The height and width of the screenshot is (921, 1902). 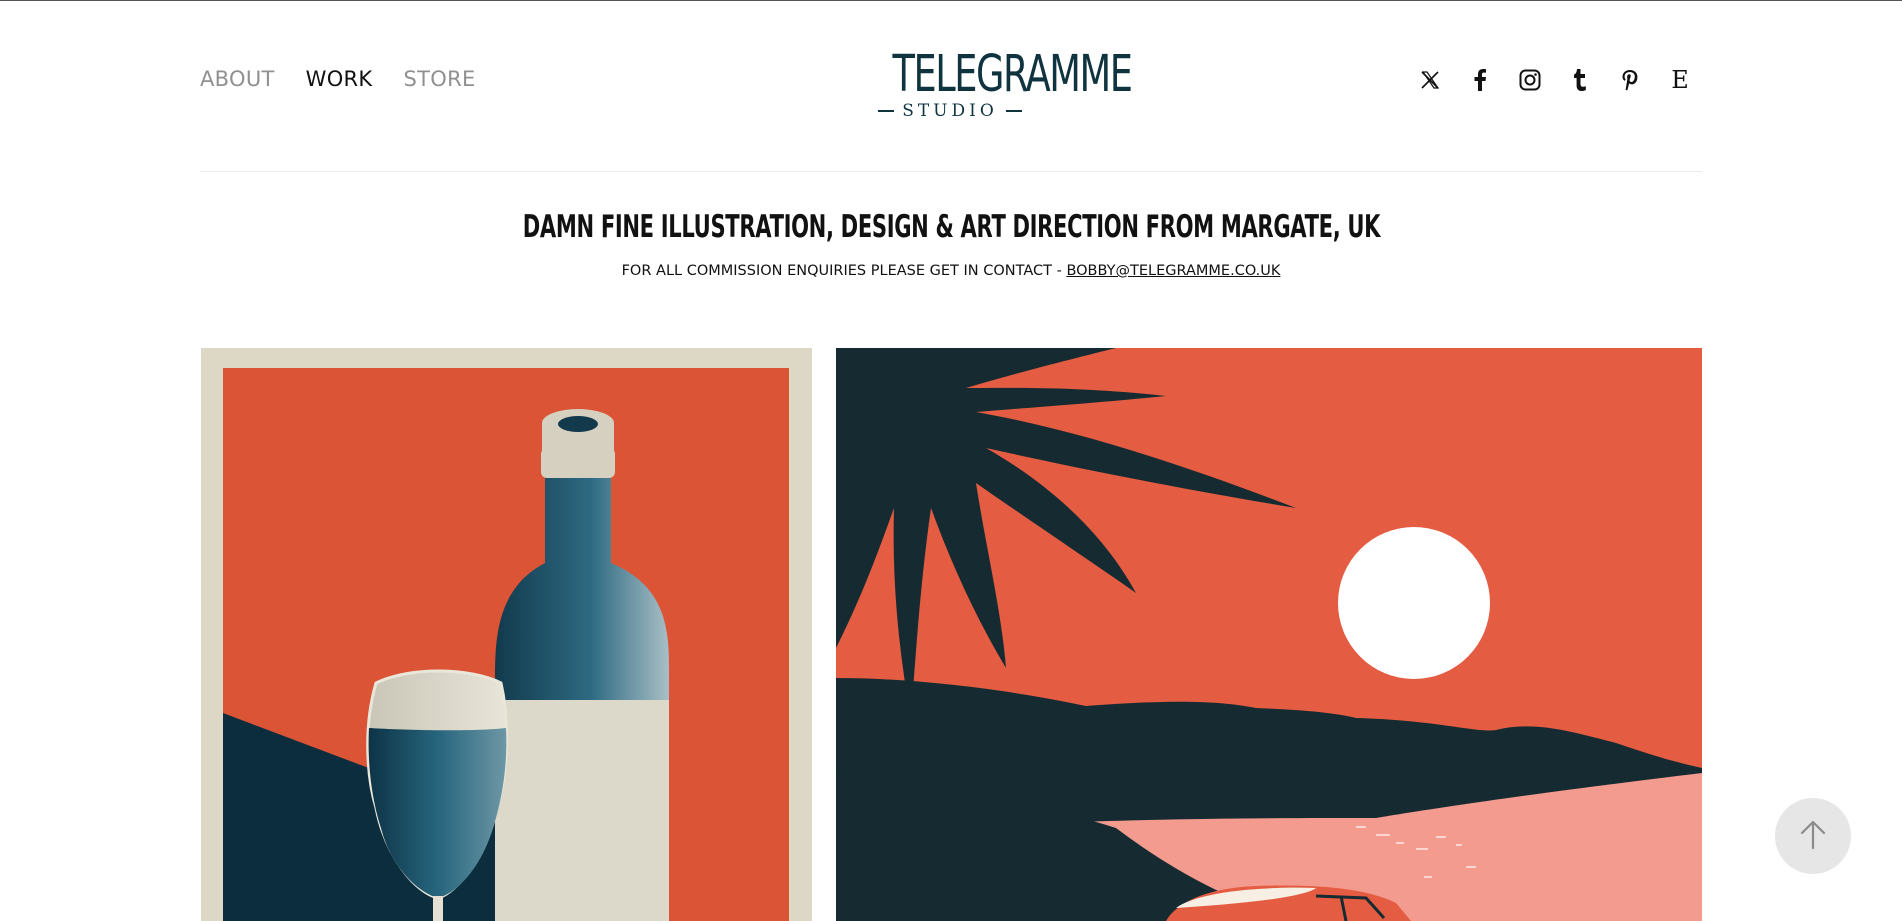 I want to click on pinterest-icon, so click(x=1630, y=80).